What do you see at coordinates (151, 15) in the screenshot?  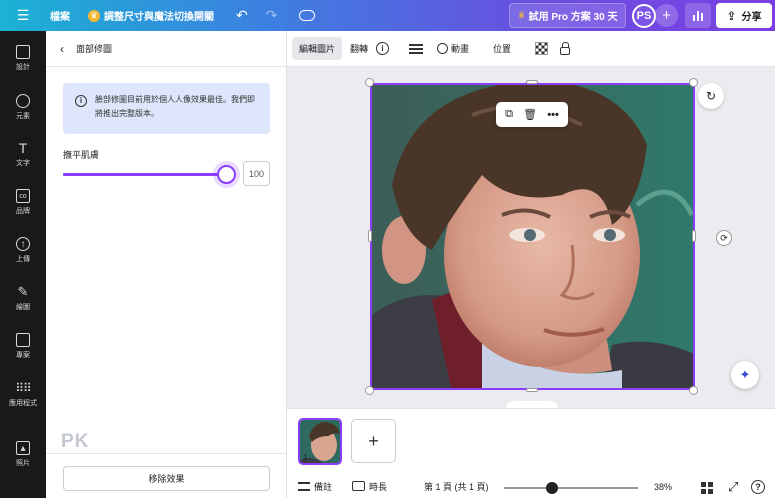 I see `resize-button: ♛ 調整尺寸與魔法切換開關` at bounding box center [151, 15].